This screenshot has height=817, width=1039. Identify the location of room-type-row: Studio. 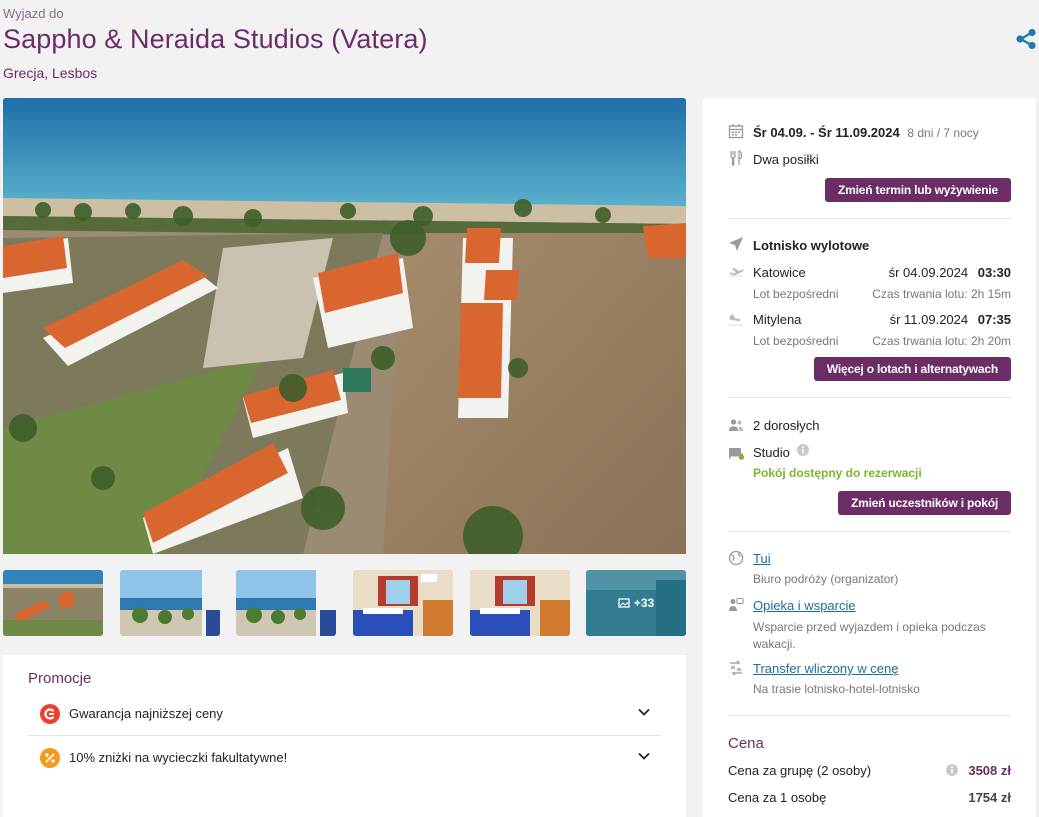
(869, 453).